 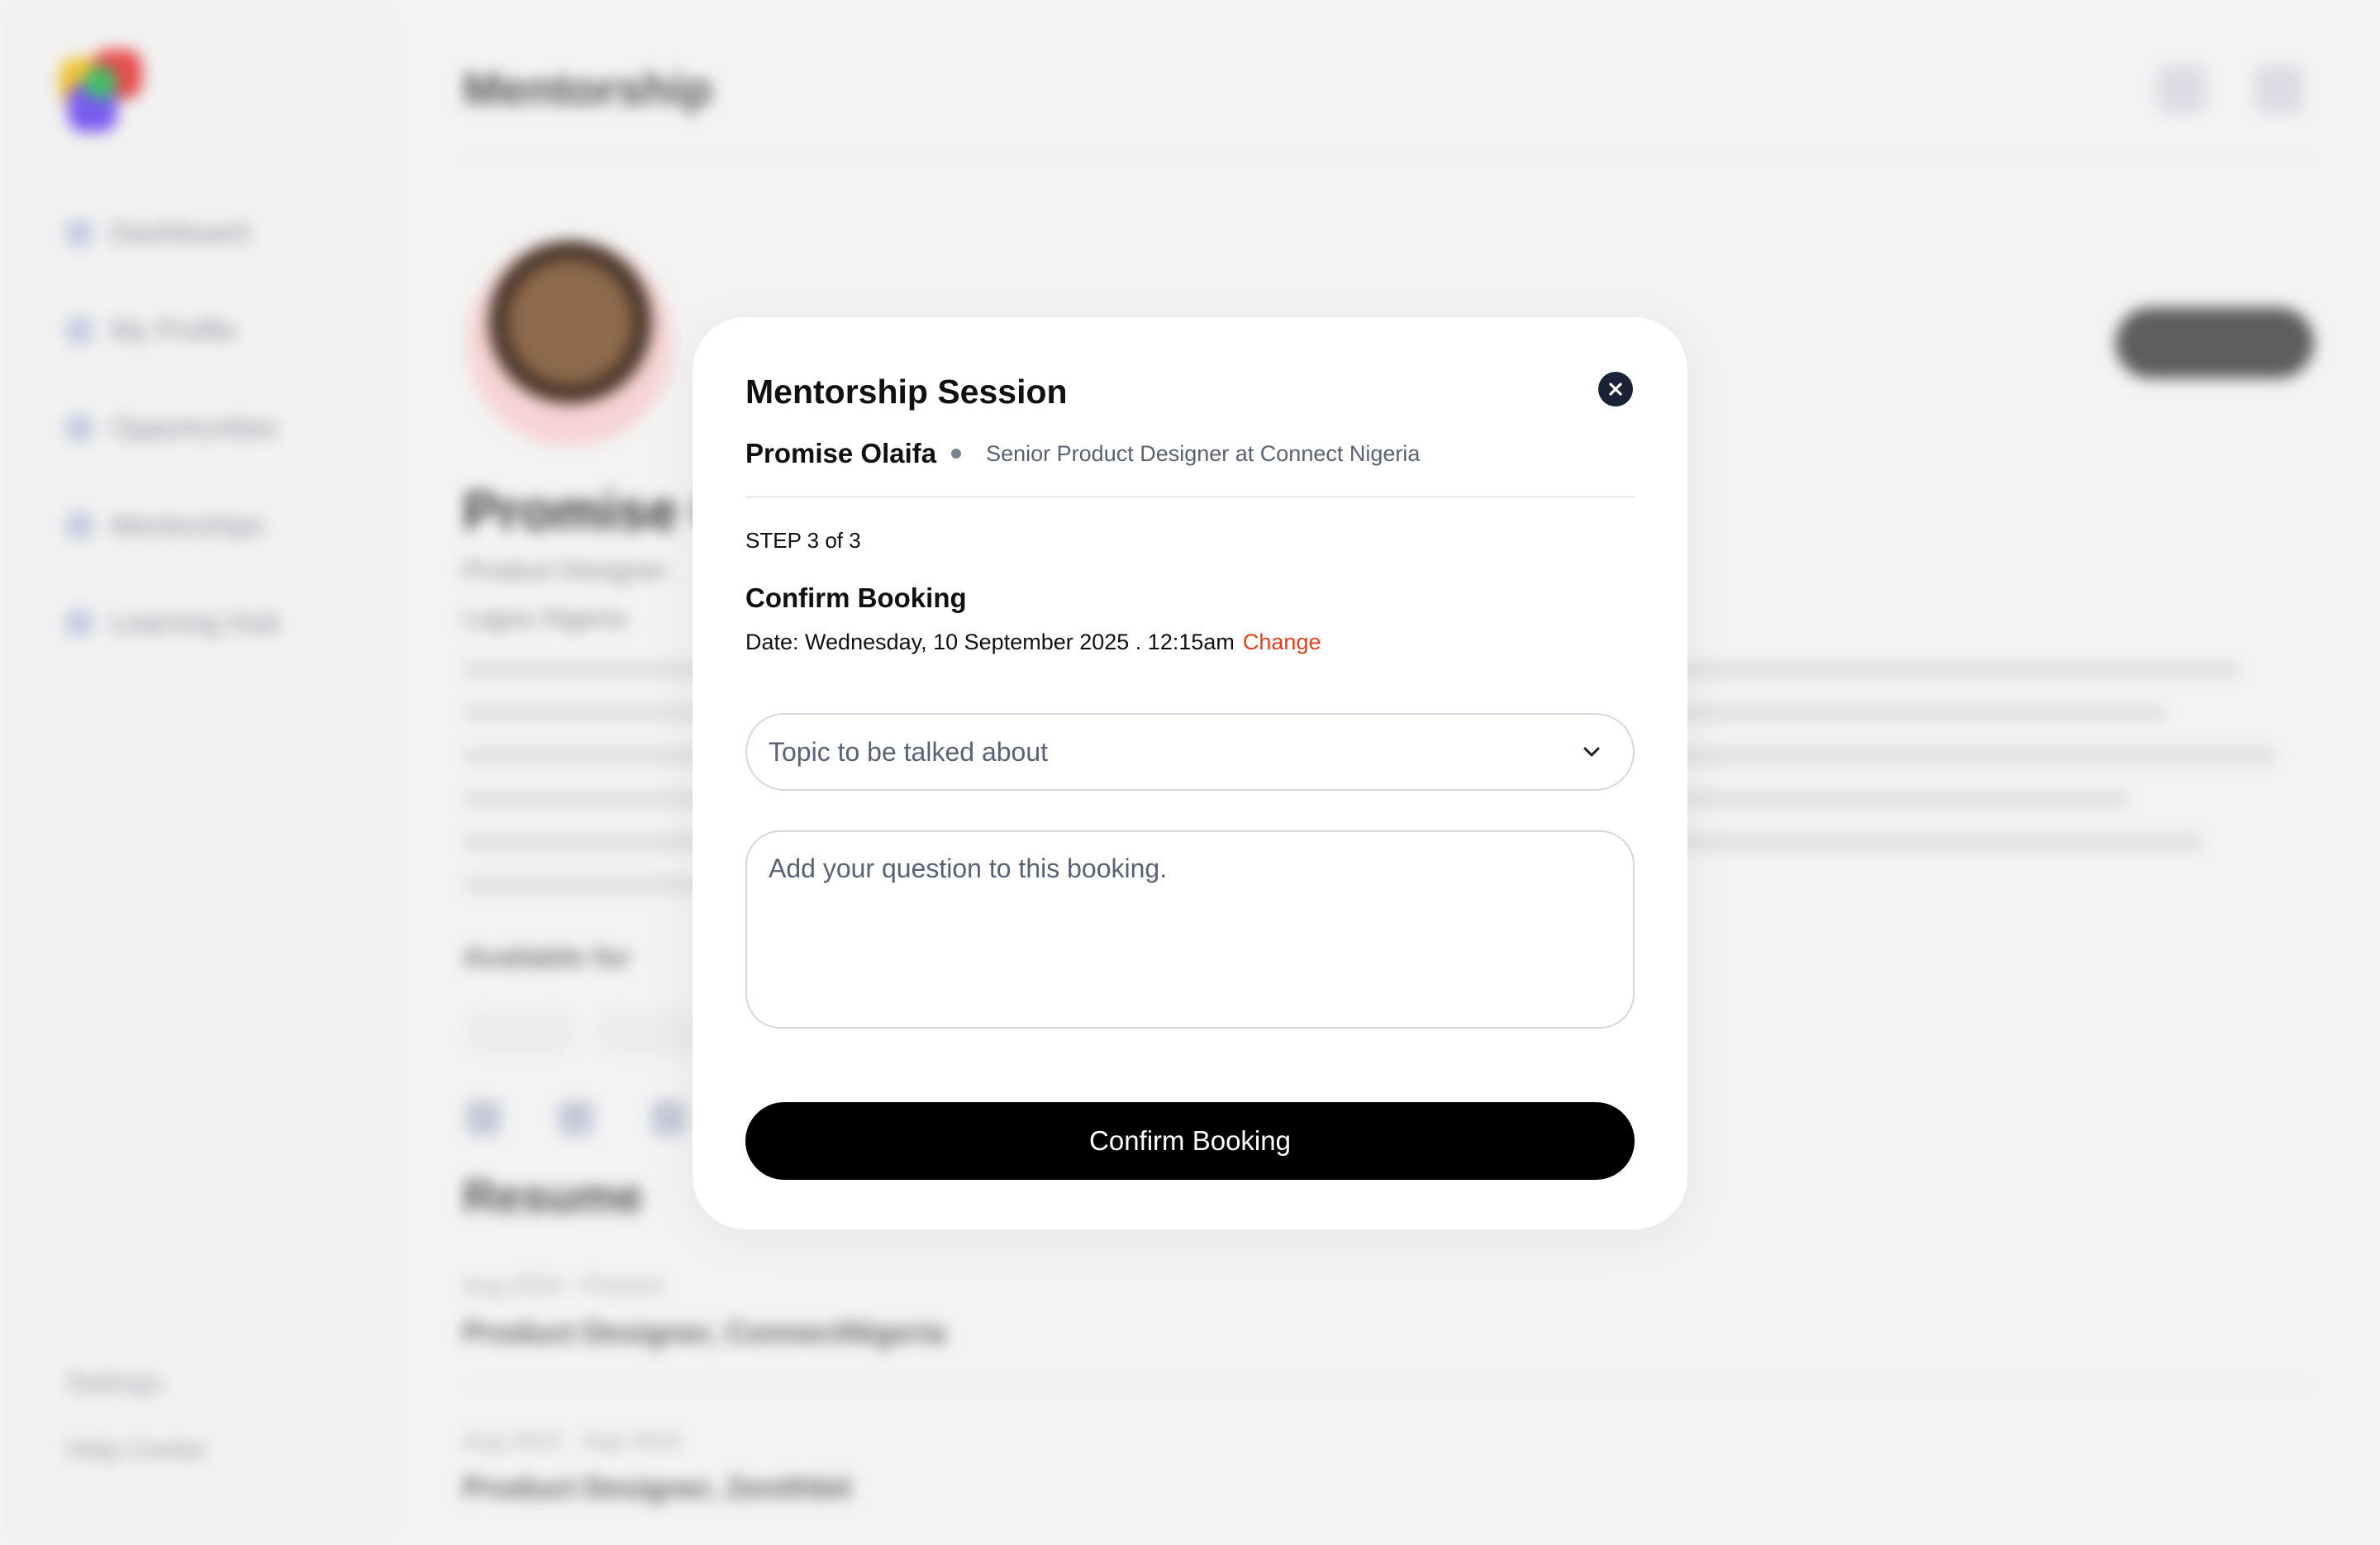 I want to click on linkedin-icon, so click(x=576, y=1118).